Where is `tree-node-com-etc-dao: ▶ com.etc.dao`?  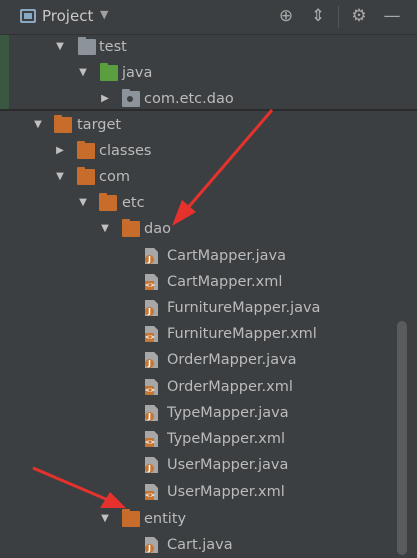
tree-node-com-etc-dao: ▶ com.etc.dao is located at coordinates (208, 99).